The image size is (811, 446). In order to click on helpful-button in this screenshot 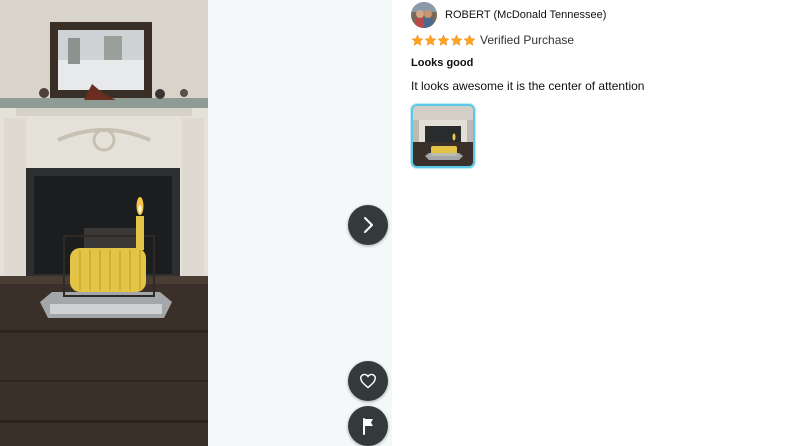, I will do `click(368, 381)`.